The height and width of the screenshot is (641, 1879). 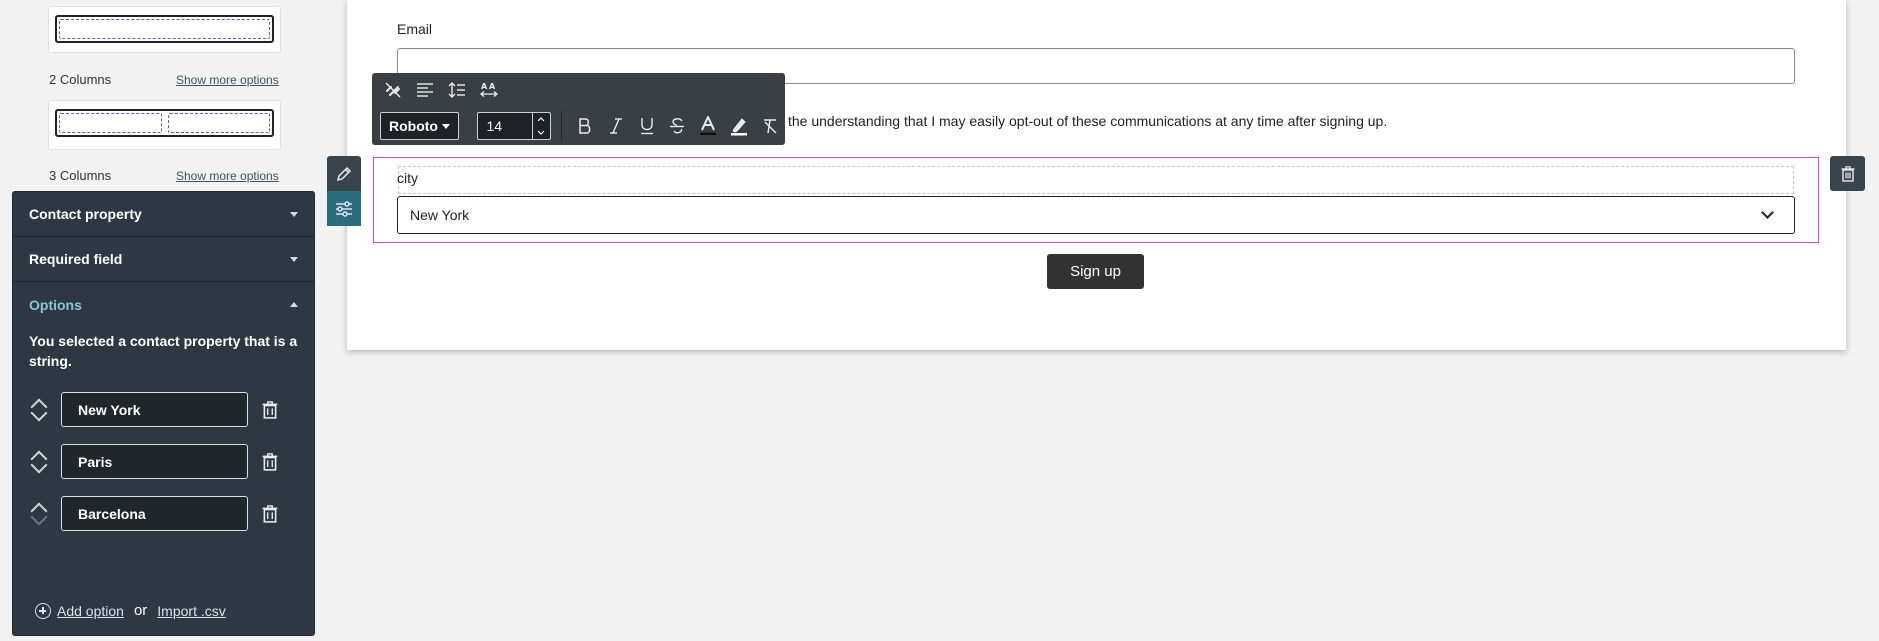 I want to click on text-toolbar: A A Roboto 14, so click(x=578, y=109).